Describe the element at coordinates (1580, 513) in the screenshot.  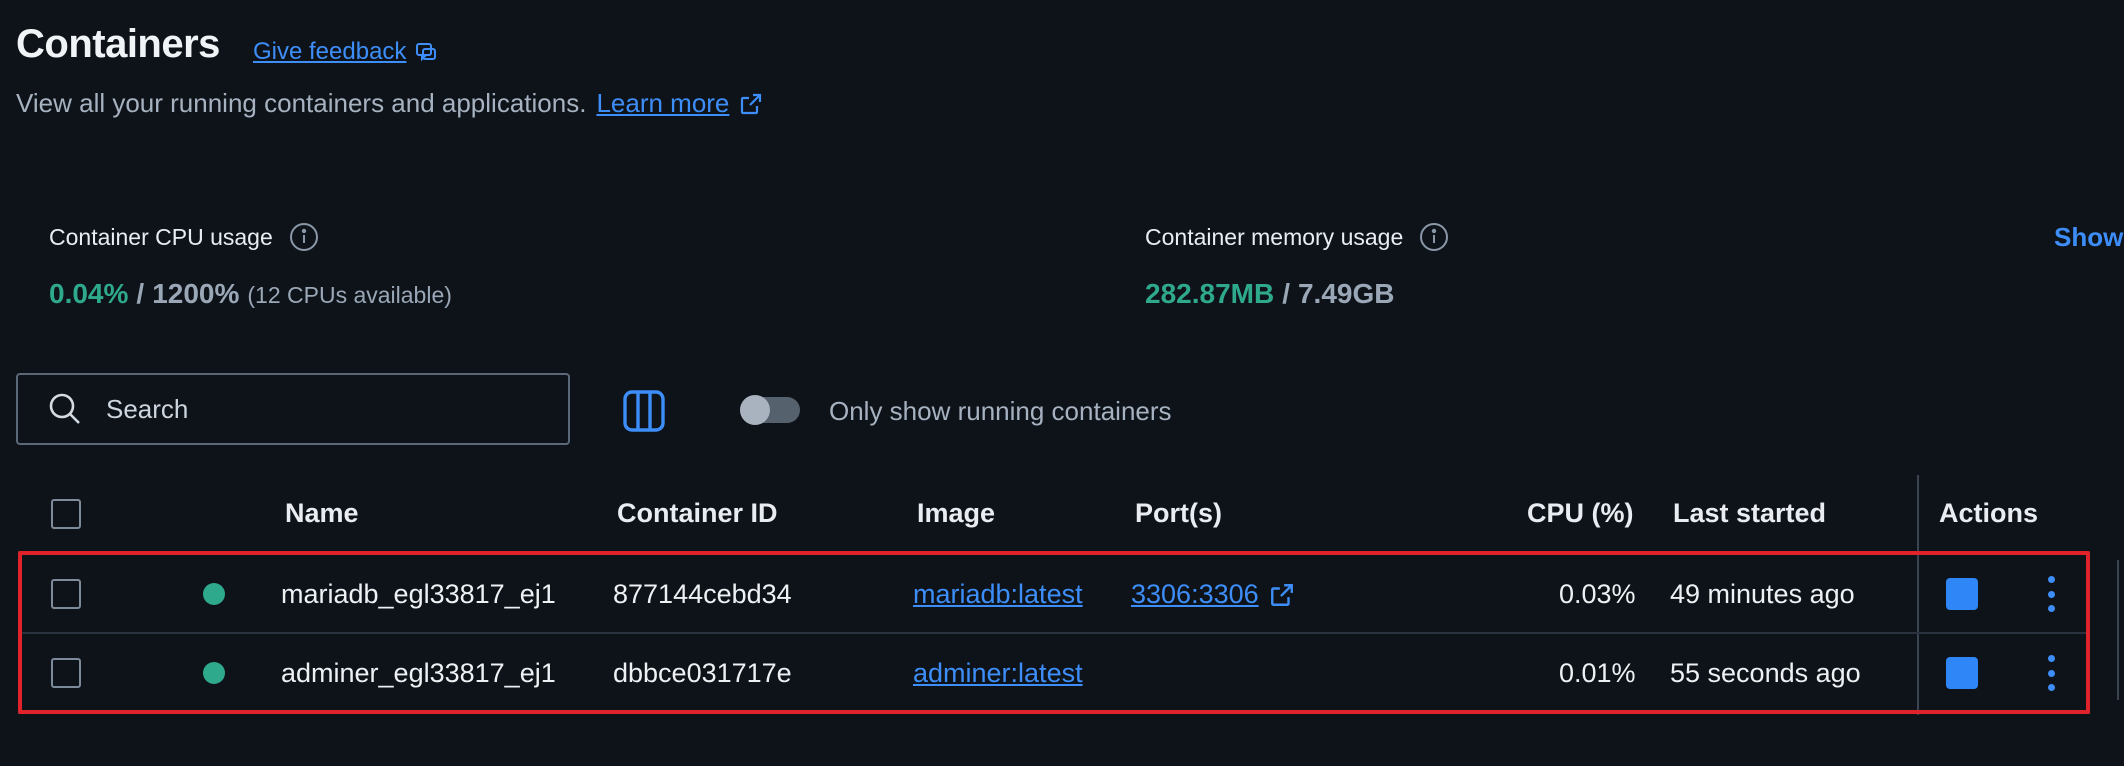
I see `column-header-cpu: CPU (%)` at that location.